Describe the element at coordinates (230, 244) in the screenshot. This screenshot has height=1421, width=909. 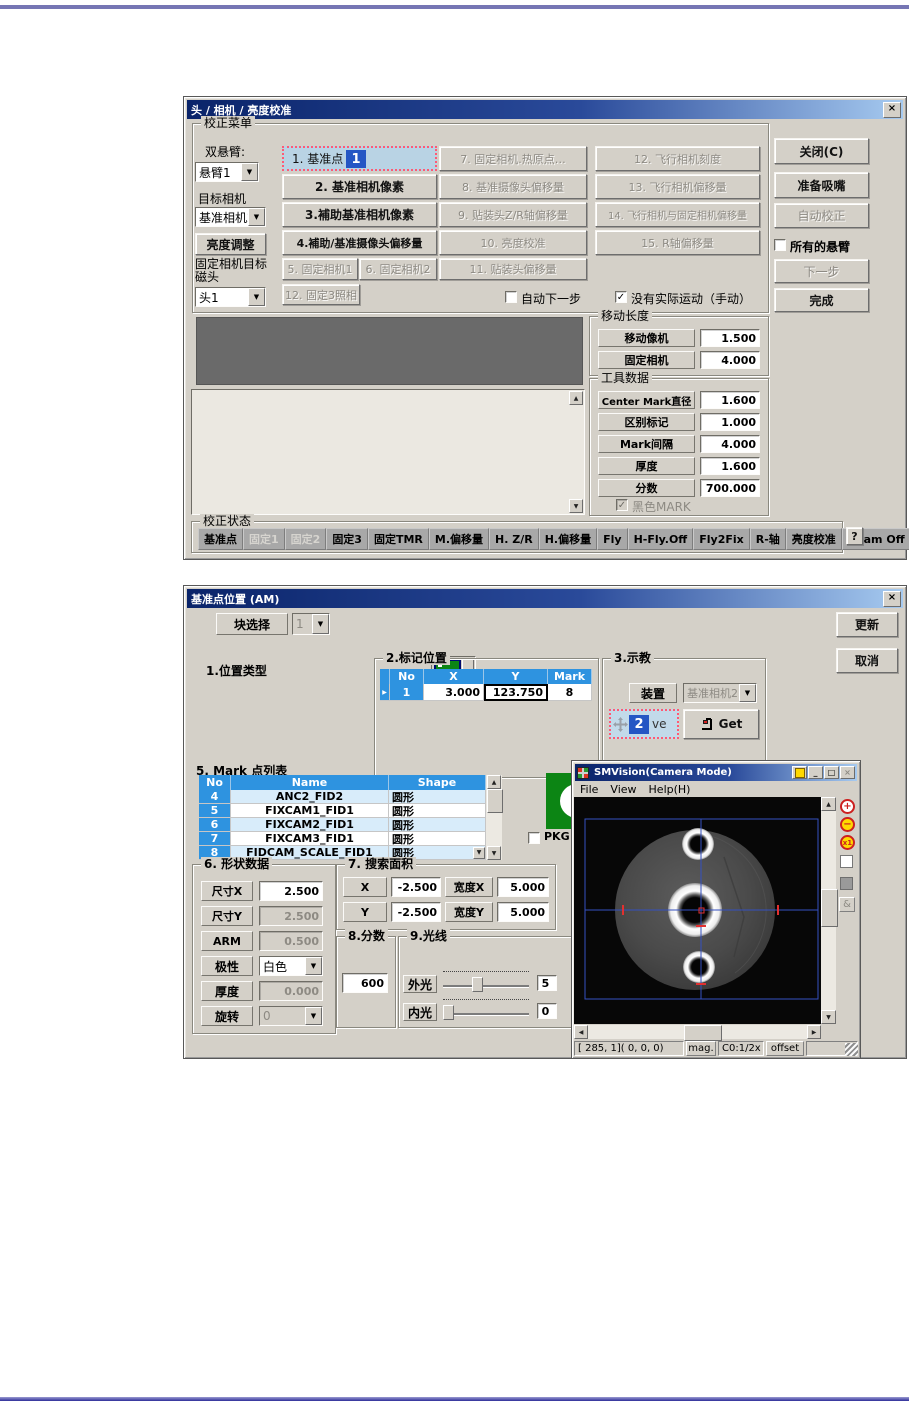
I see `brightness-adjust-button: 亮度调整` at that location.